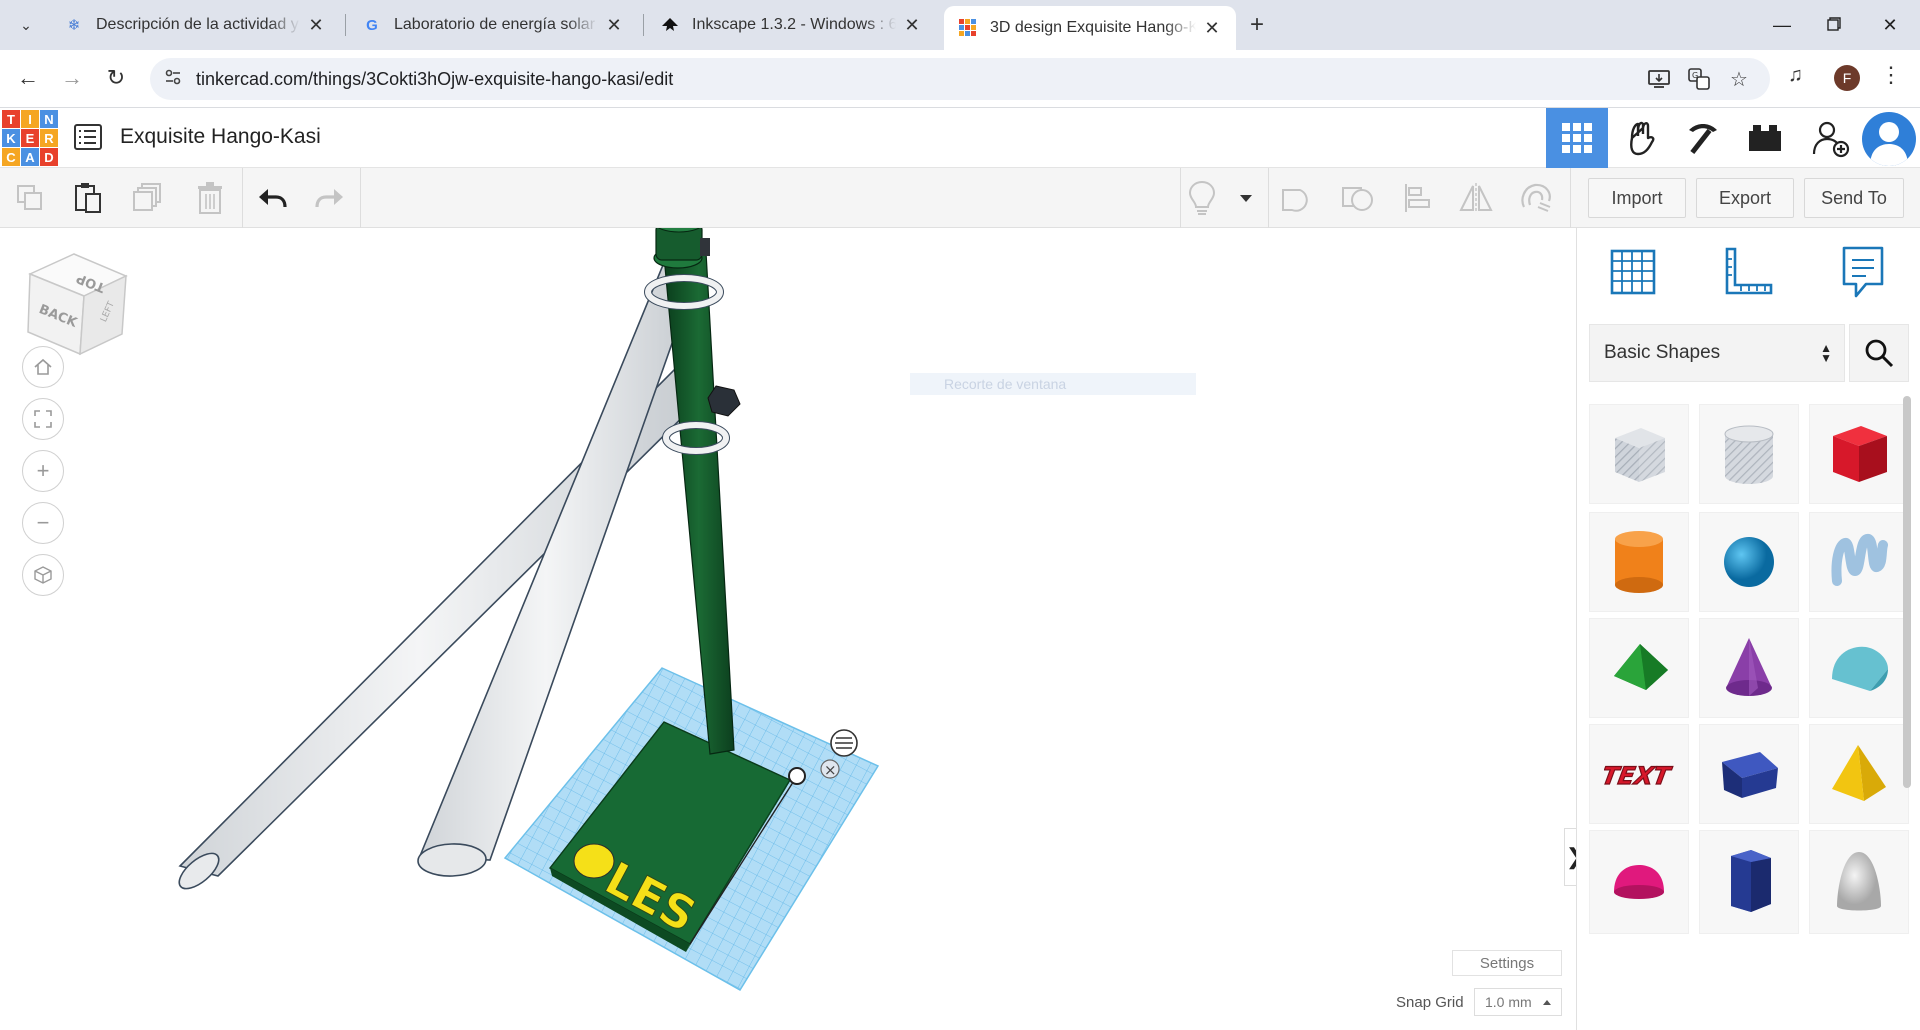 Image resolution: width=1920 pixels, height=1030 pixels. I want to click on import-button: Import, so click(1637, 198).